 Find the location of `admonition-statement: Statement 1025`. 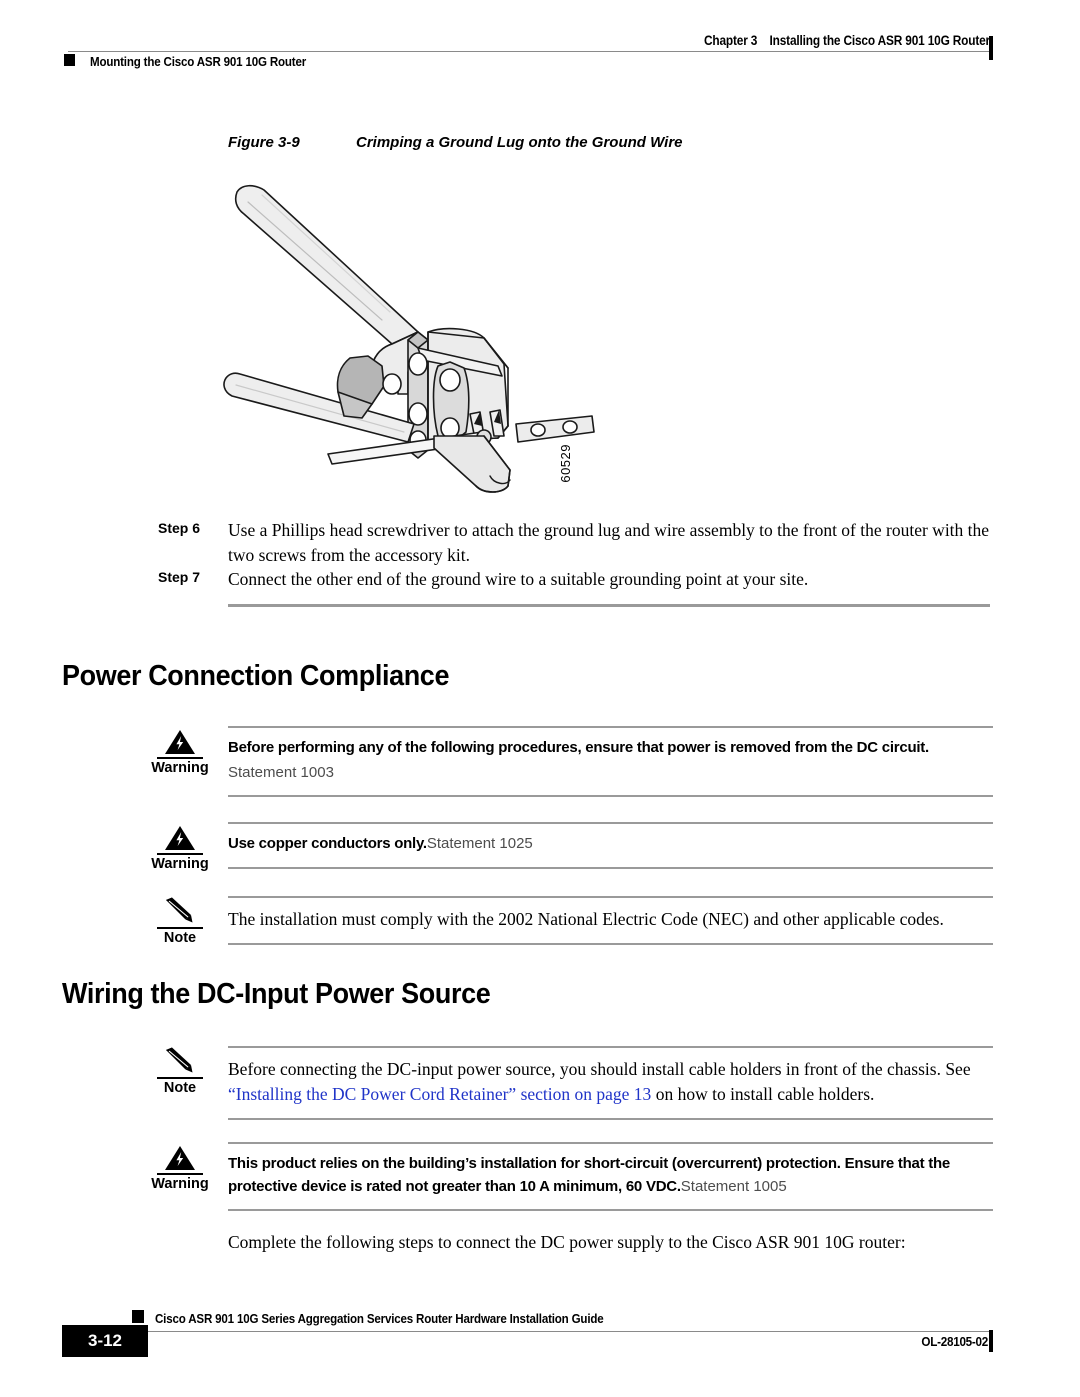

admonition-statement: Statement 1025 is located at coordinates (479, 843).